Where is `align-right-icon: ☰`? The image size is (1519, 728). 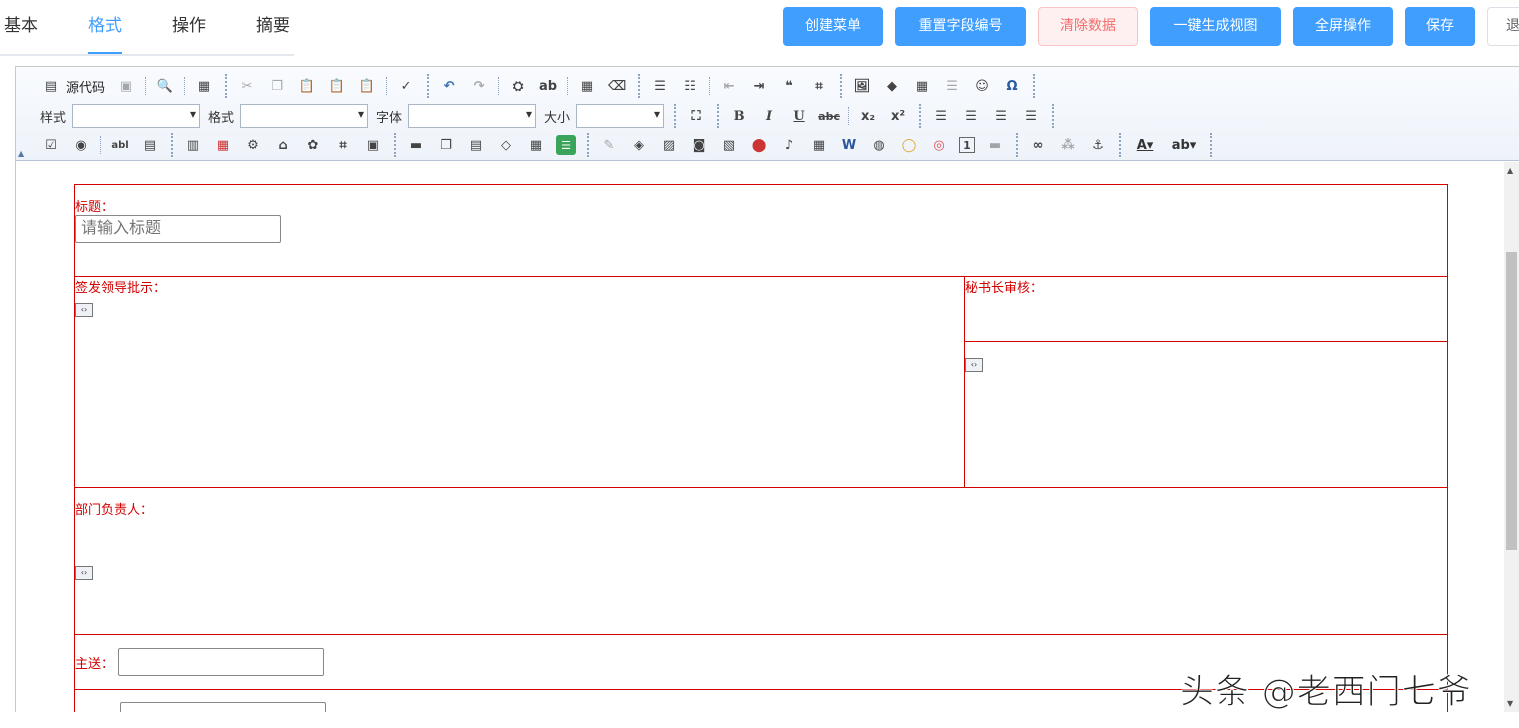
align-right-icon: ☰ is located at coordinates (1001, 116).